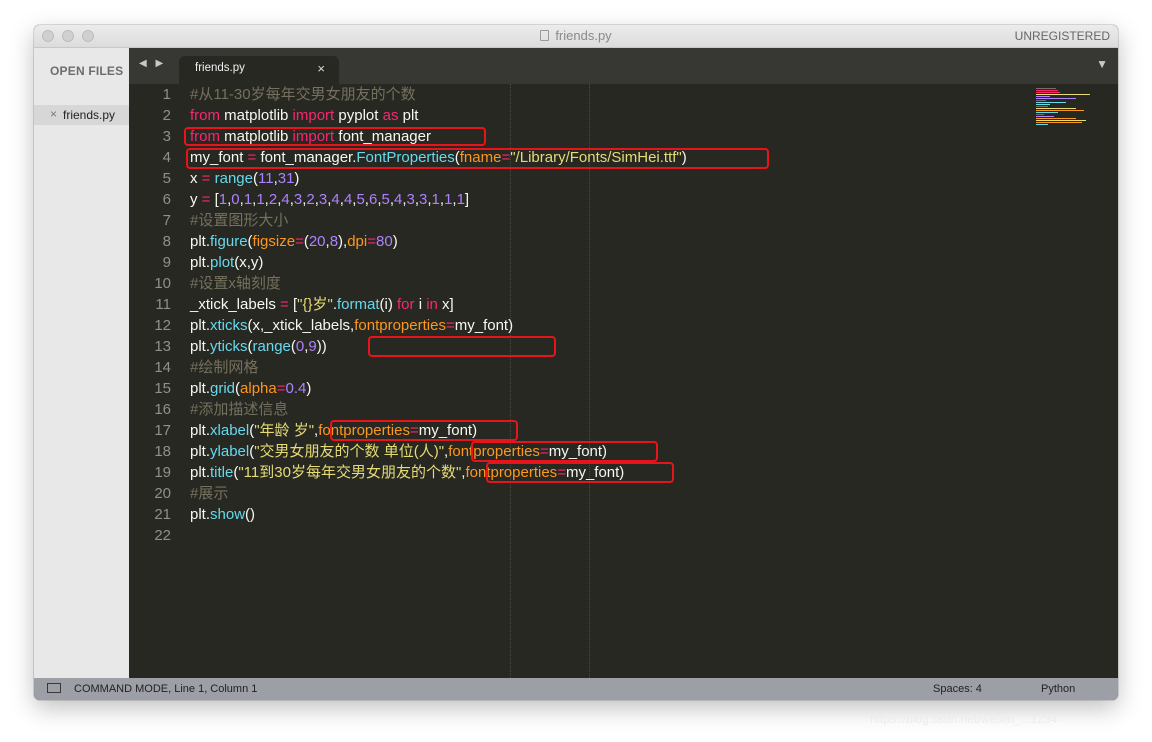 Image resolution: width=1152 pixels, height=742 pixels. Describe the element at coordinates (467, 199) in the screenshot. I see `code-token: ]` at that location.